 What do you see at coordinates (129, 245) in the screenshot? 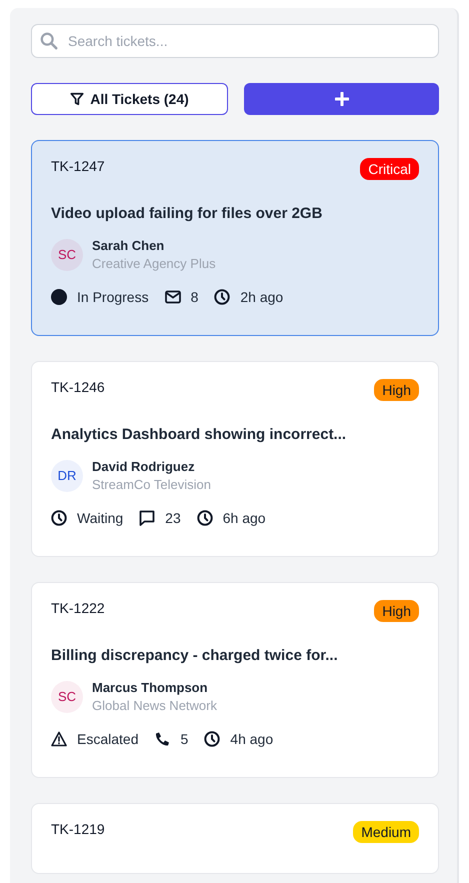
I see `customer-name: Sarah Chen` at bounding box center [129, 245].